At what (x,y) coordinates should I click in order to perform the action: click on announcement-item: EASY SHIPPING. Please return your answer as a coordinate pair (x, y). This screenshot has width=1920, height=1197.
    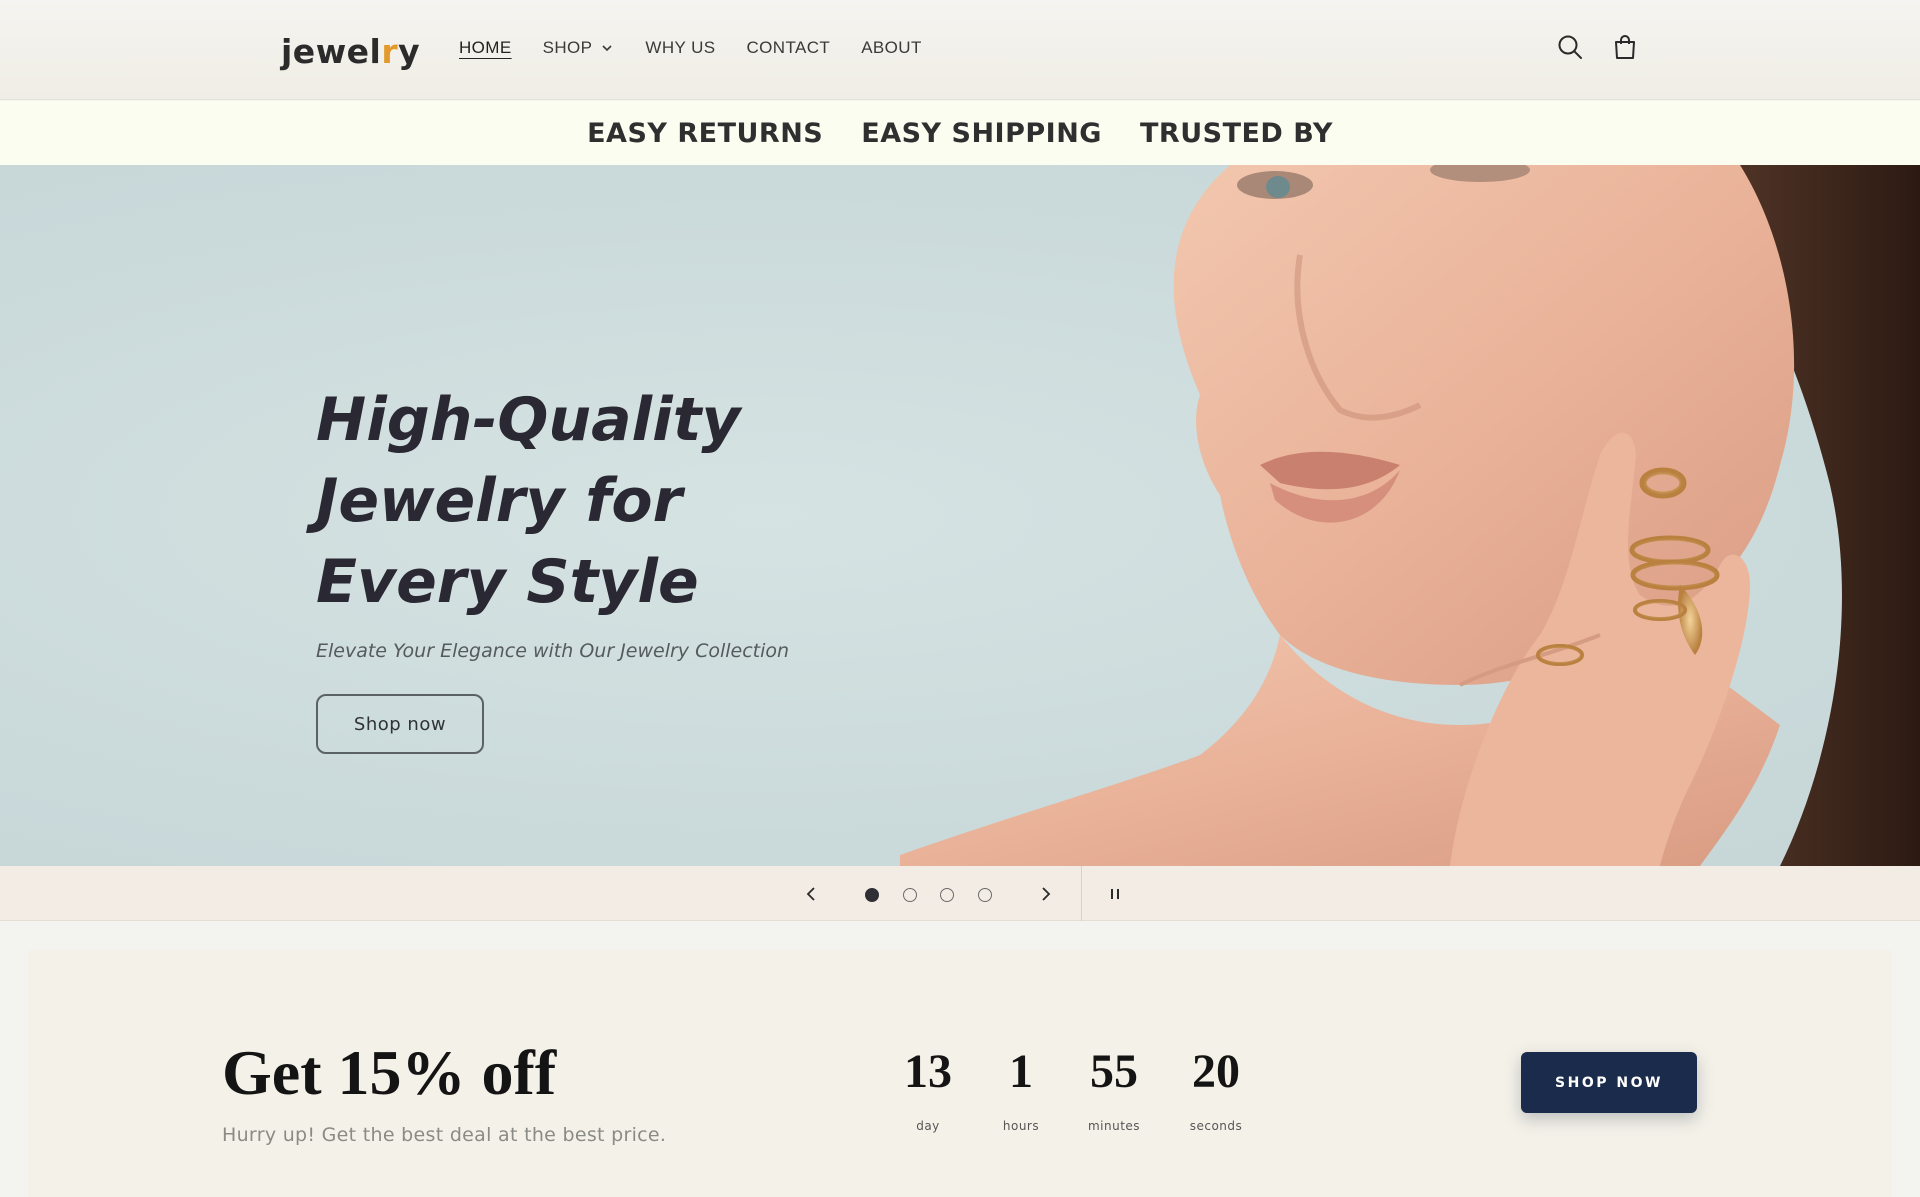
    Looking at the image, I should click on (981, 133).